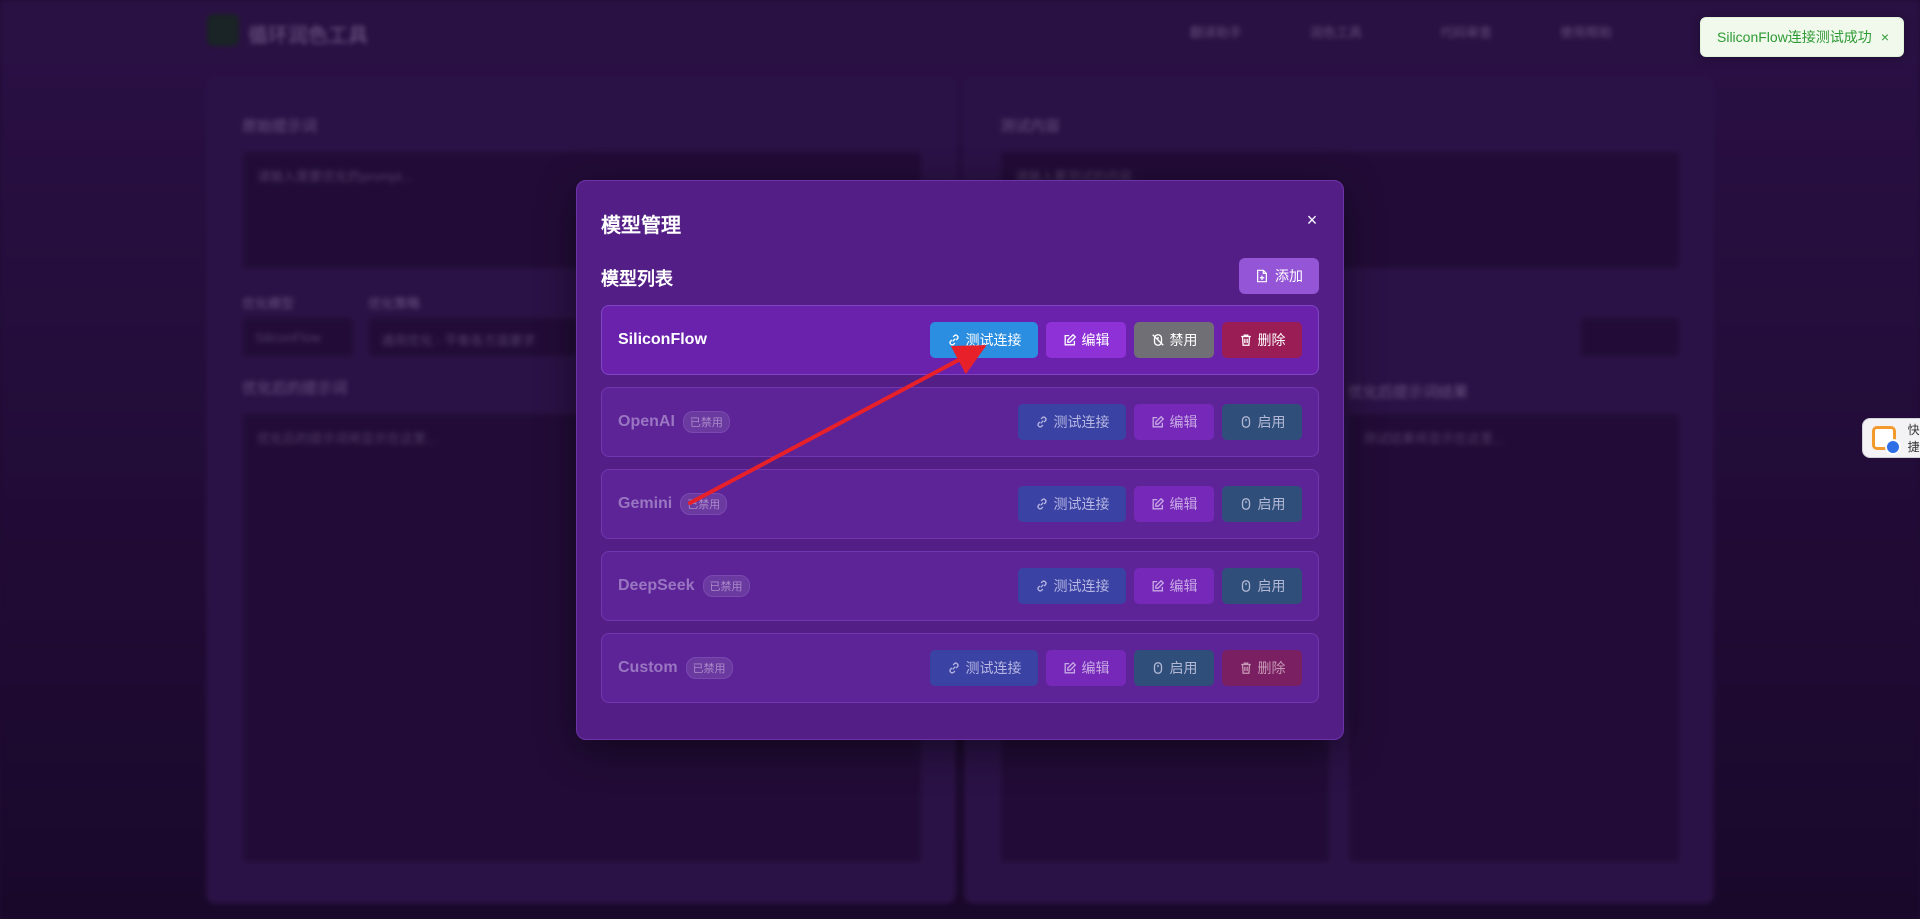  I want to click on model-list-title: 模型列表, so click(637, 279).